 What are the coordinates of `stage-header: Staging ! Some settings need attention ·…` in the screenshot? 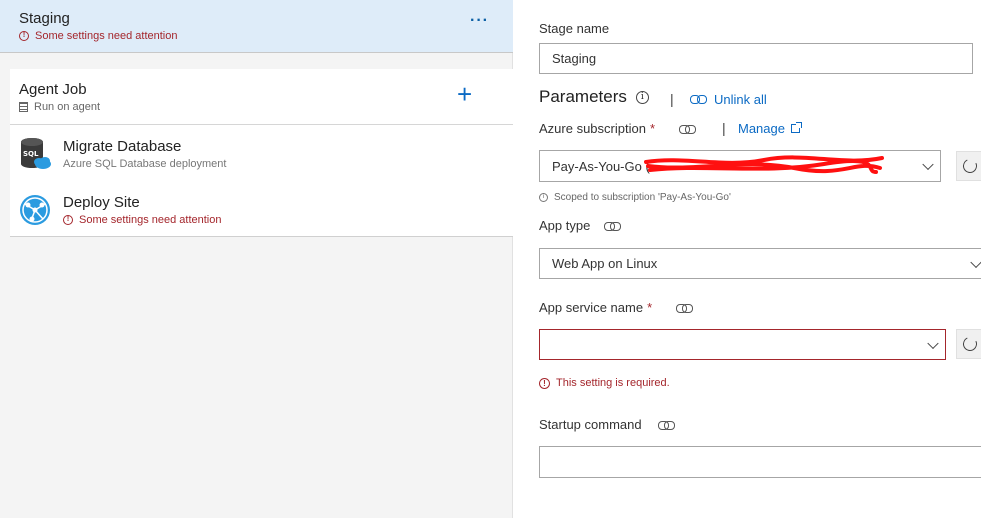 It's located at (256, 26).